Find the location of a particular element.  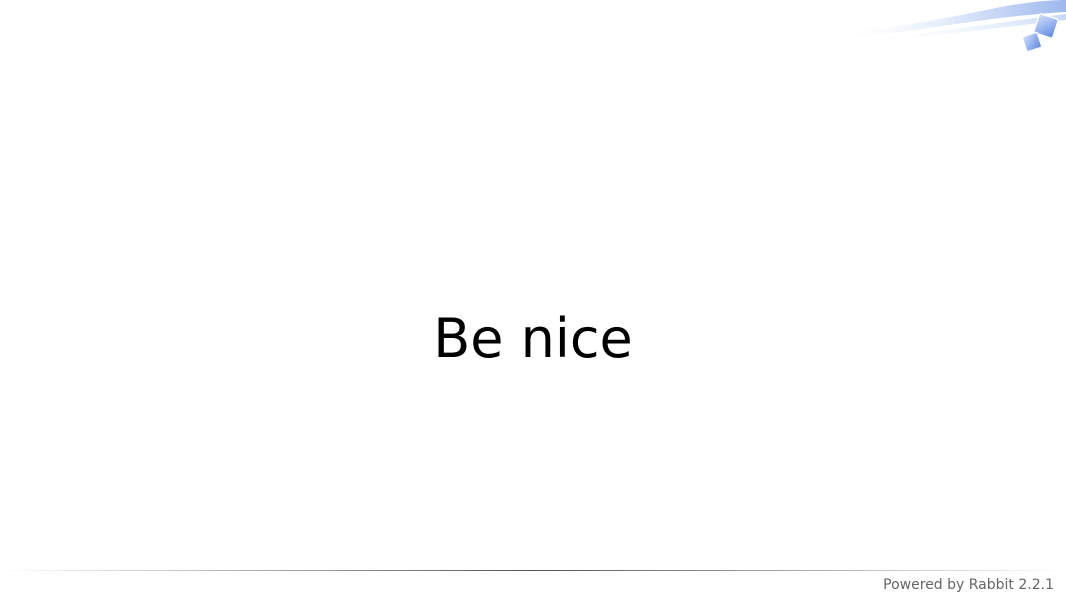

slide-title: Be nice is located at coordinates (533, 338).